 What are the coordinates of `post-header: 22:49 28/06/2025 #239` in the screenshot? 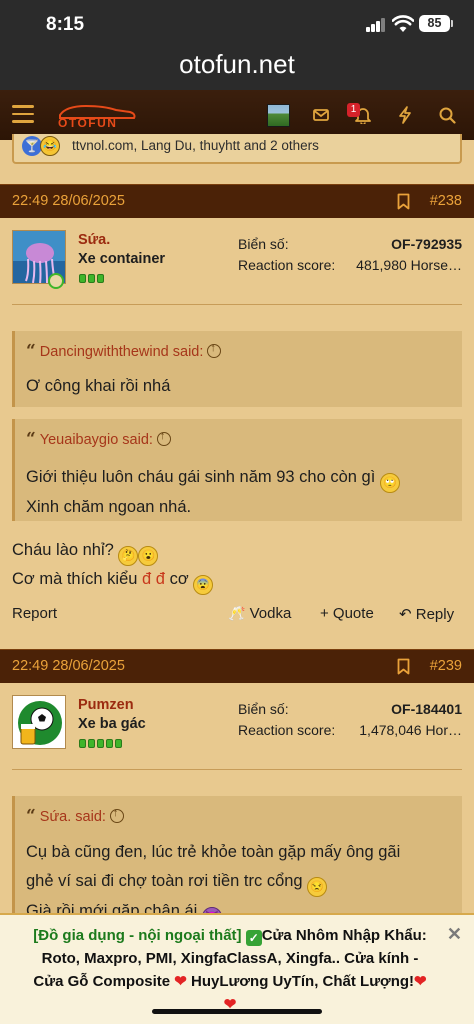 It's located at (237, 666).